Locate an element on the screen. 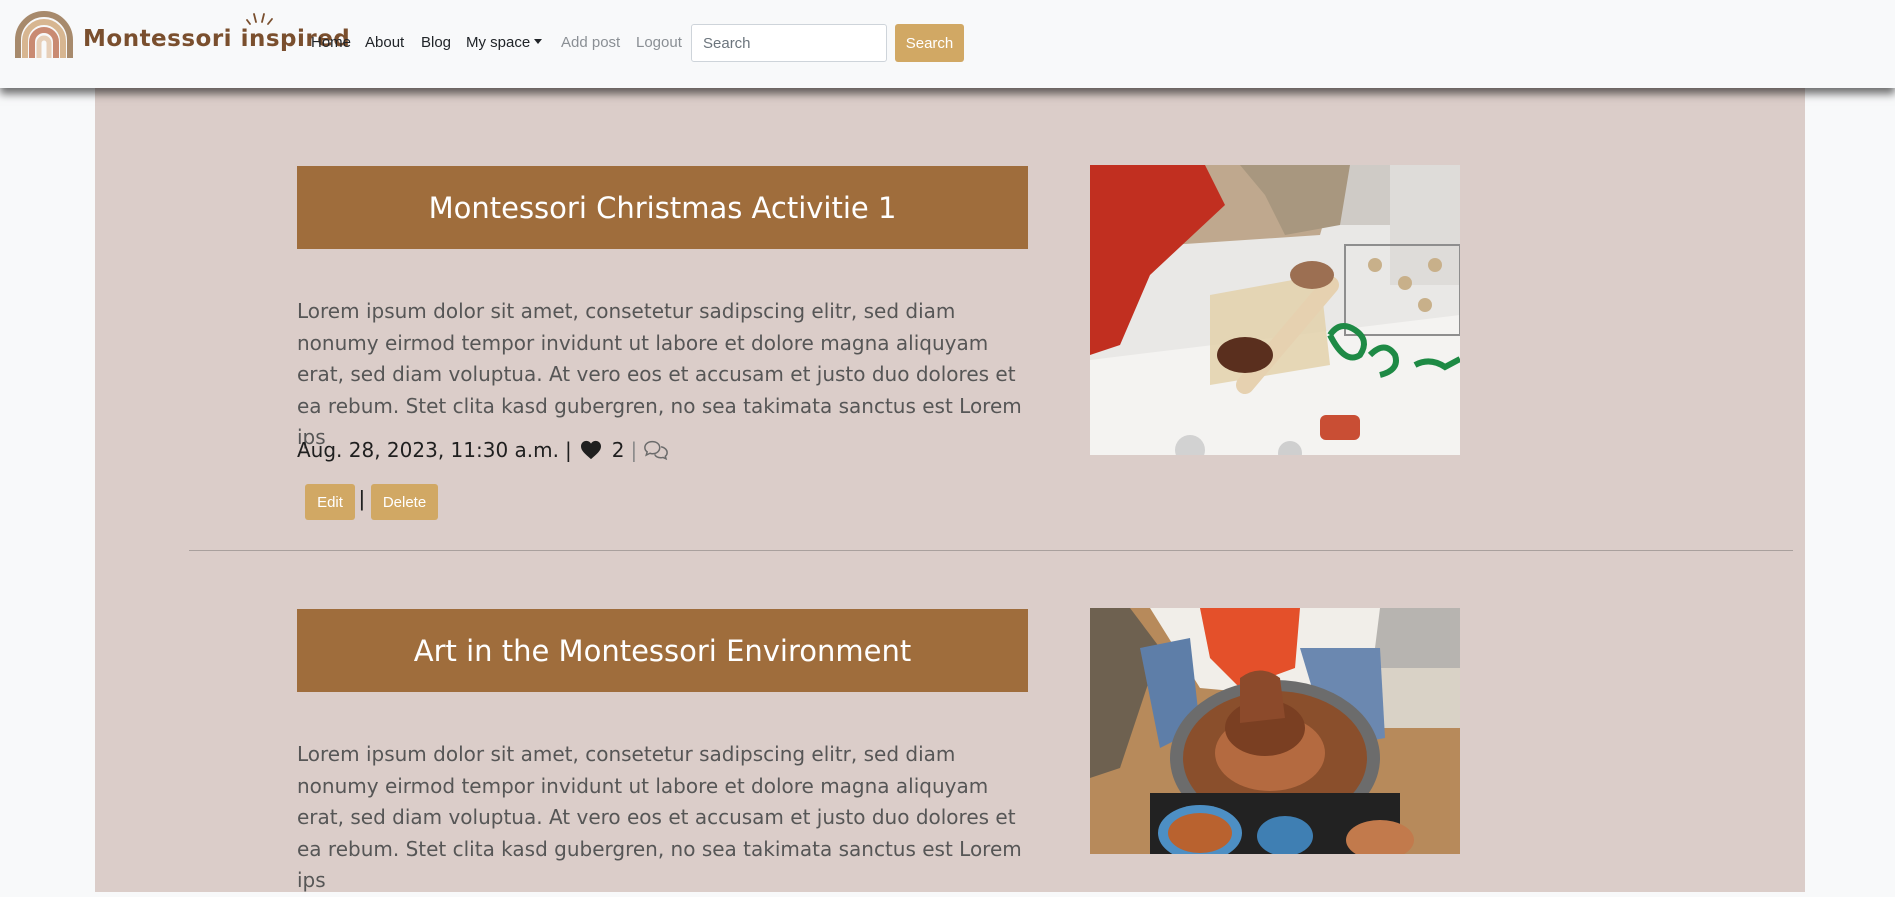 The width and height of the screenshot is (1895, 897). caret-down-icon is located at coordinates (538, 41).